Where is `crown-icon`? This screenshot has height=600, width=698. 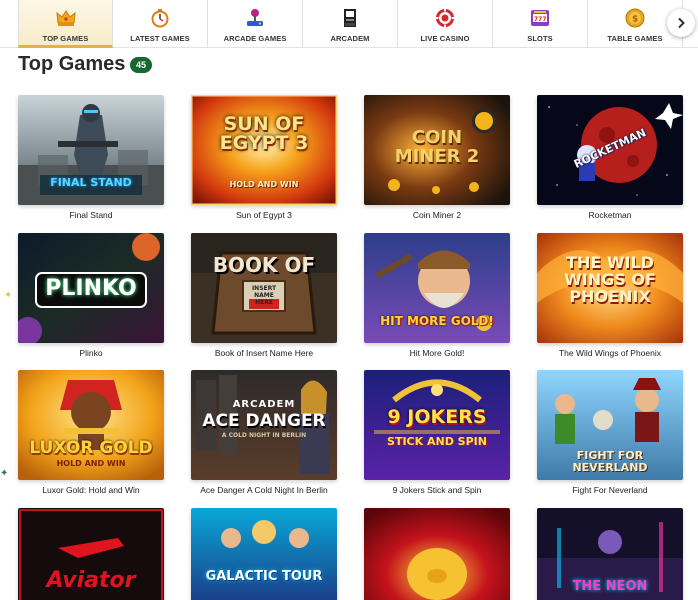
crown-icon is located at coordinates (66, 18).